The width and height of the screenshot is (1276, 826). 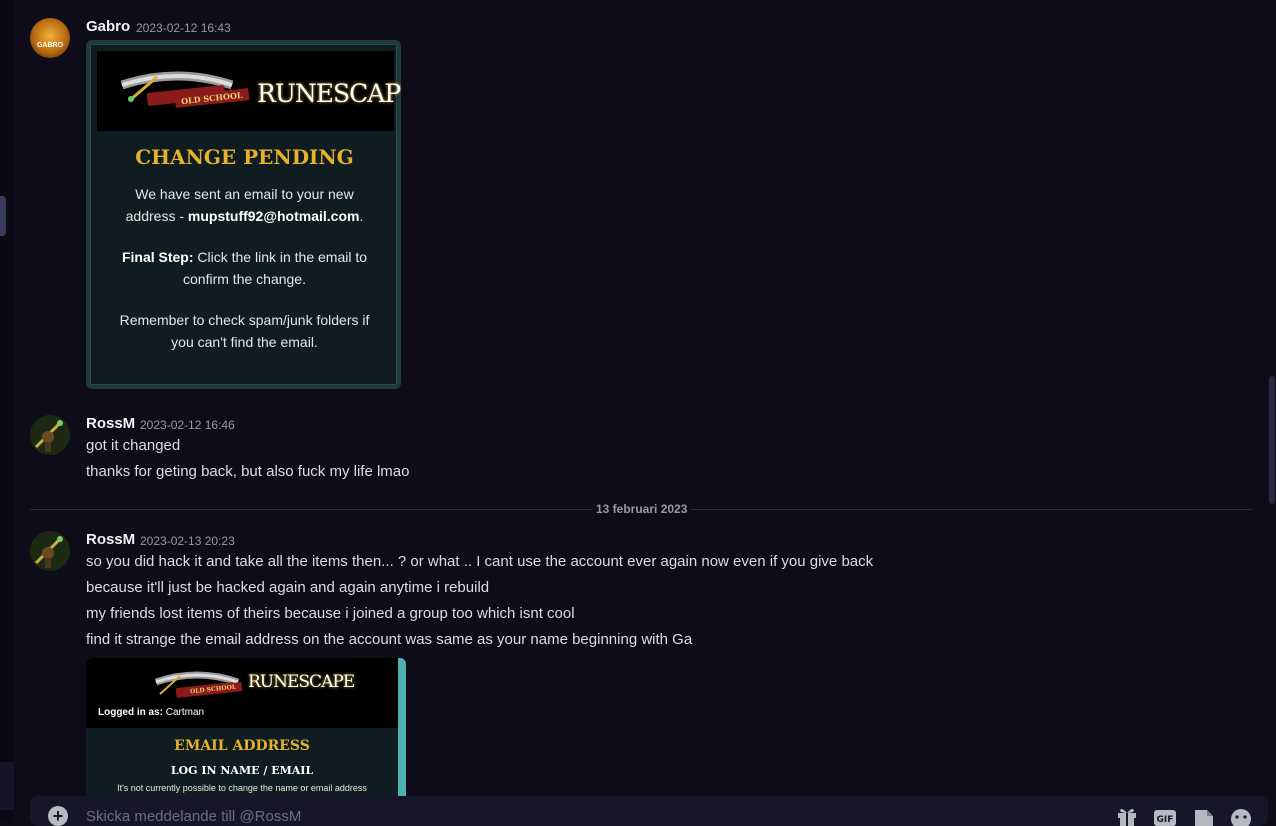 I want to click on logged-in-user: Cartman, so click(x=184, y=712).